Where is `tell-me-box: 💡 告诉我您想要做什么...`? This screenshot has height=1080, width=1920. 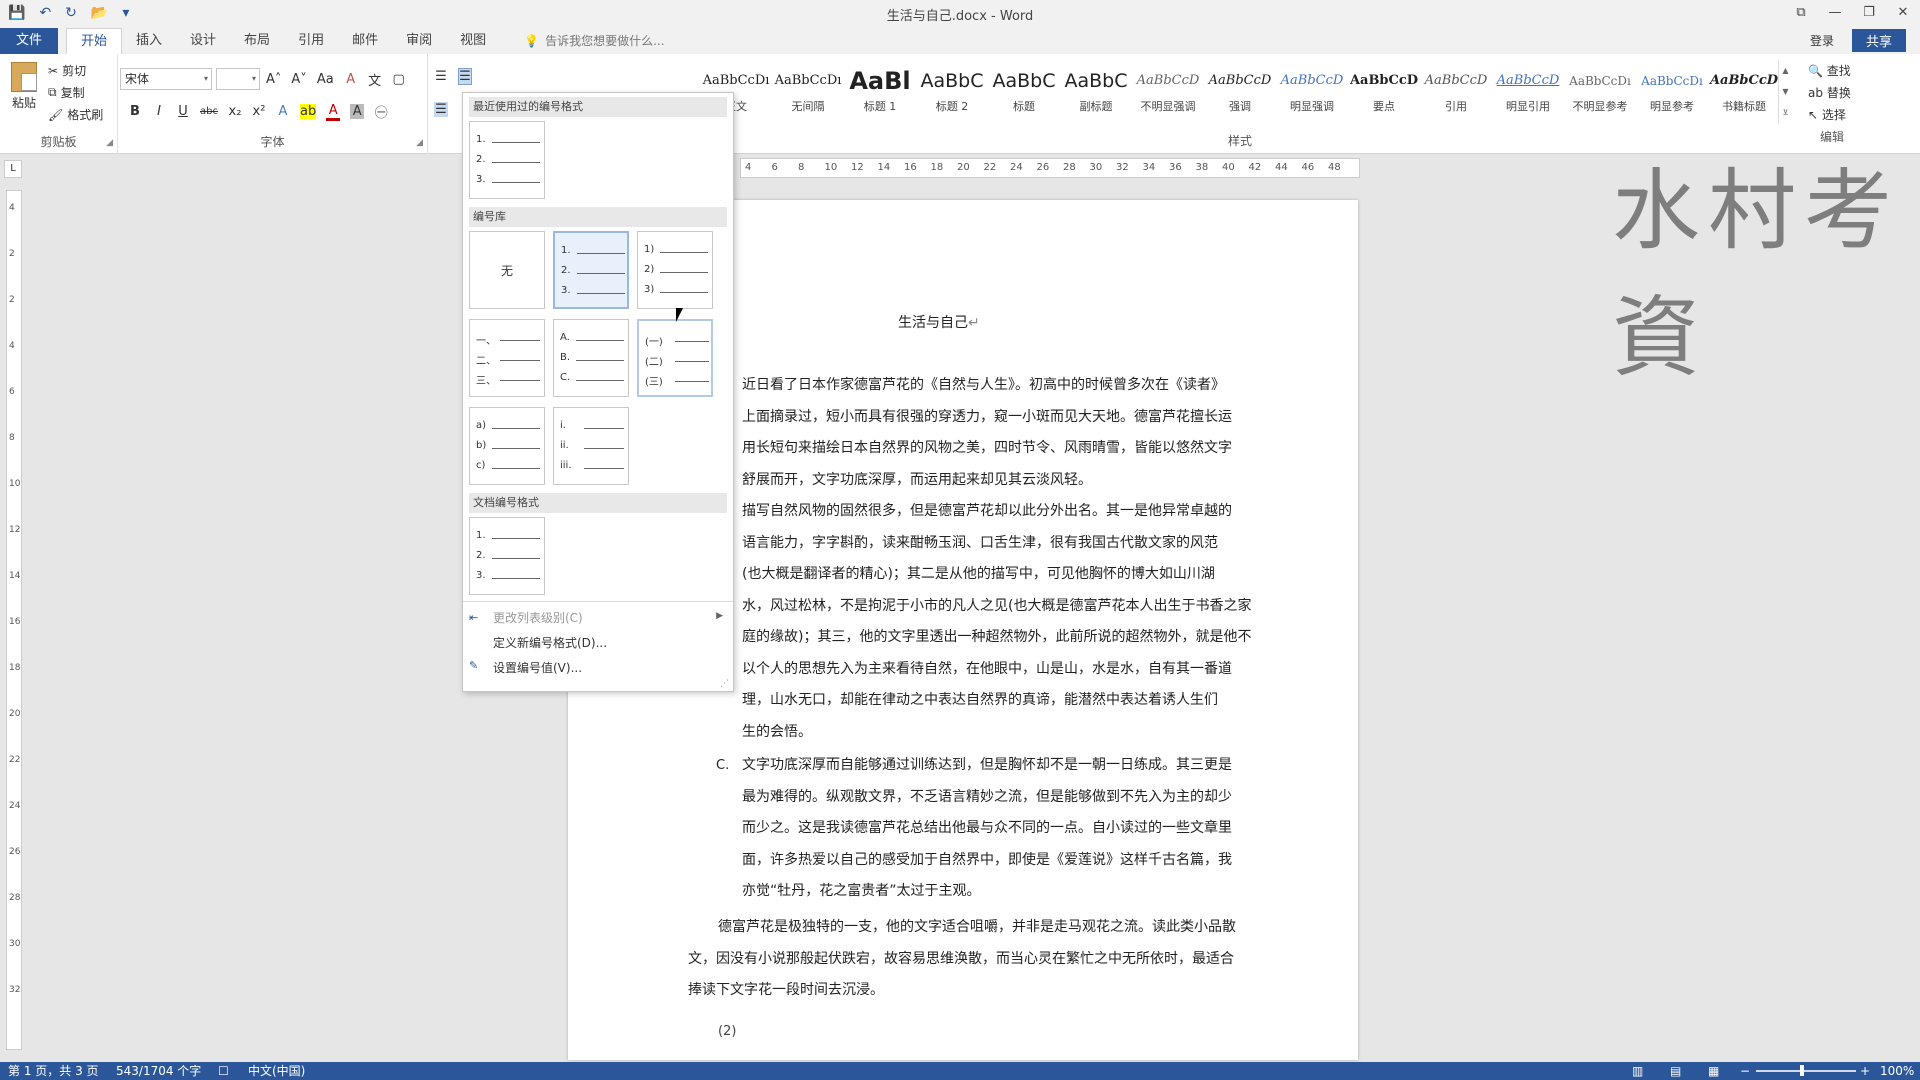 tell-me-box: 💡 告诉我您想要做什么... is located at coordinates (582, 41).